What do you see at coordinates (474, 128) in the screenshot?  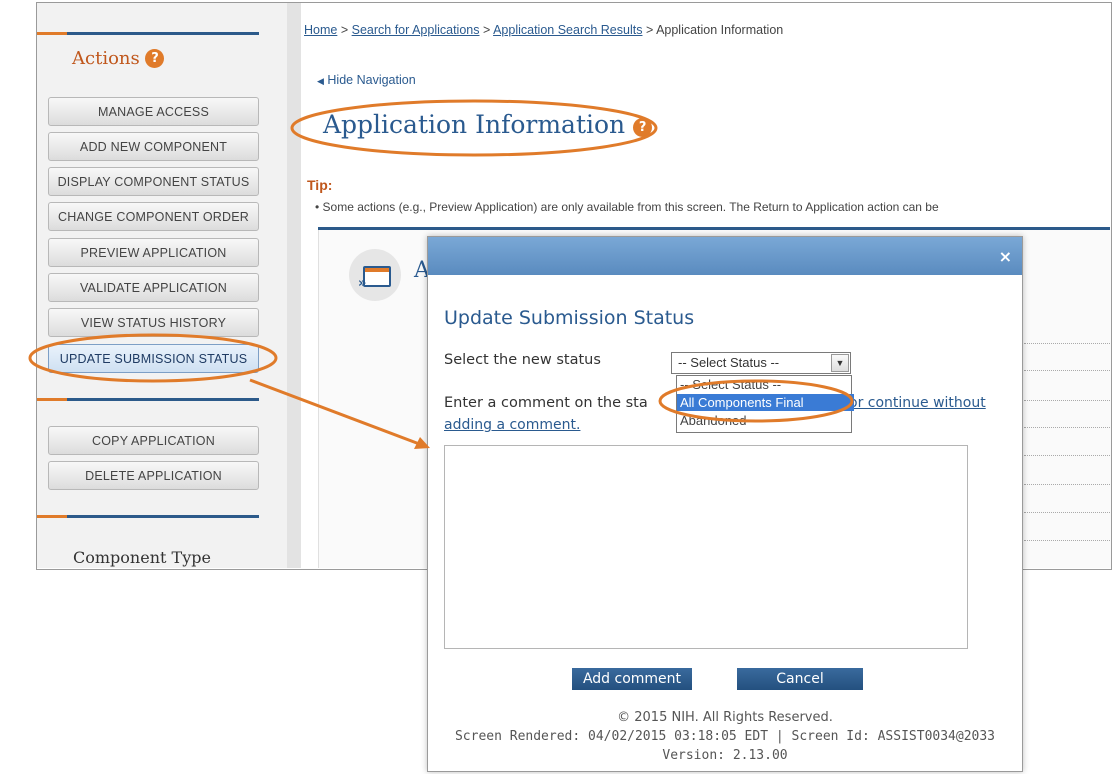 I see `title-highlight-ellipse` at bounding box center [474, 128].